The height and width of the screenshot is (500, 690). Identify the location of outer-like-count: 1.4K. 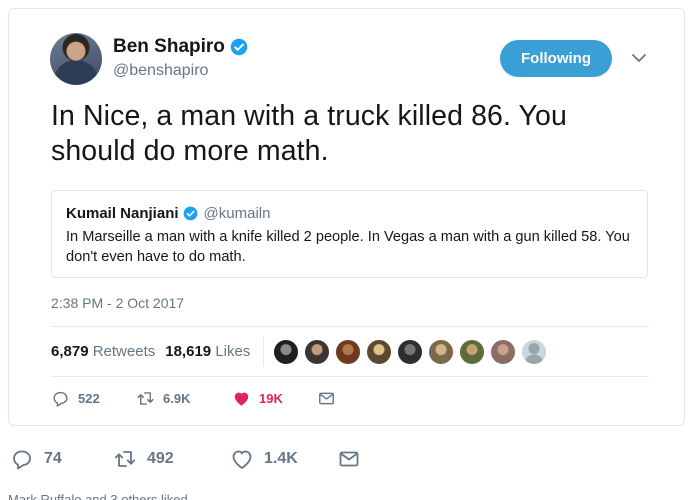
(281, 458).